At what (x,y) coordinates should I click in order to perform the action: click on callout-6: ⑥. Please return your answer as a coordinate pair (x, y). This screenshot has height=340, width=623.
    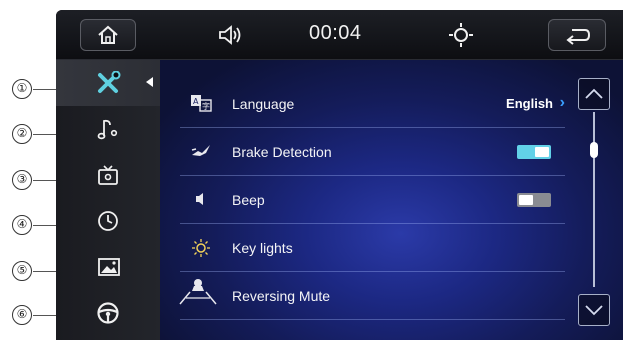
    Looking at the image, I should click on (22, 315).